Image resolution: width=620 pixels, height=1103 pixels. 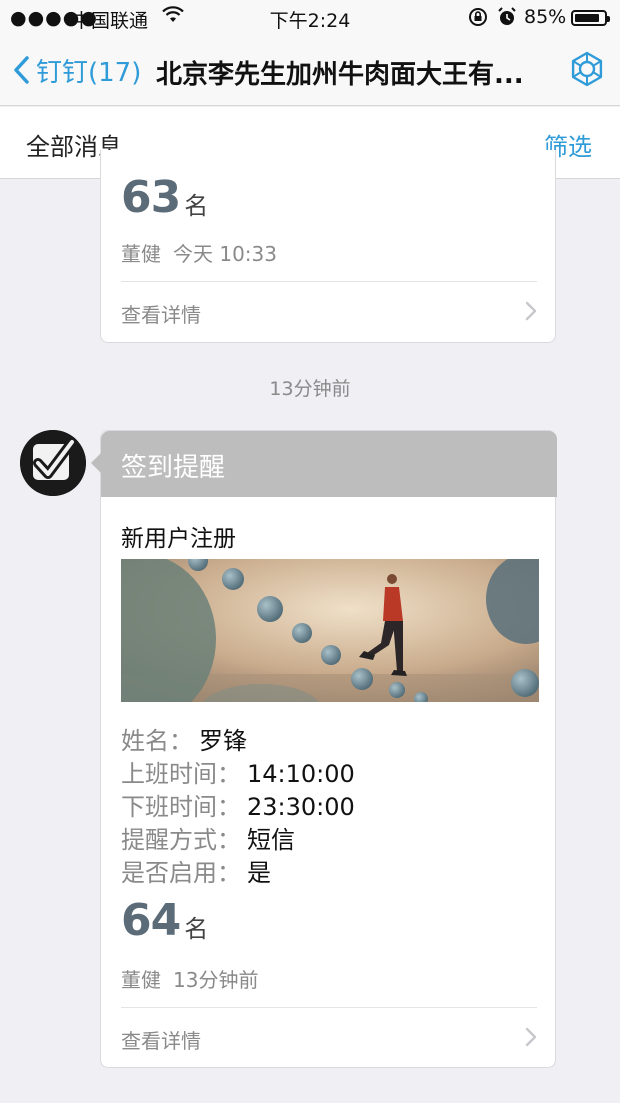 What do you see at coordinates (181, 873) in the screenshot?
I see `field-key: 是否启用：` at bounding box center [181, 873].